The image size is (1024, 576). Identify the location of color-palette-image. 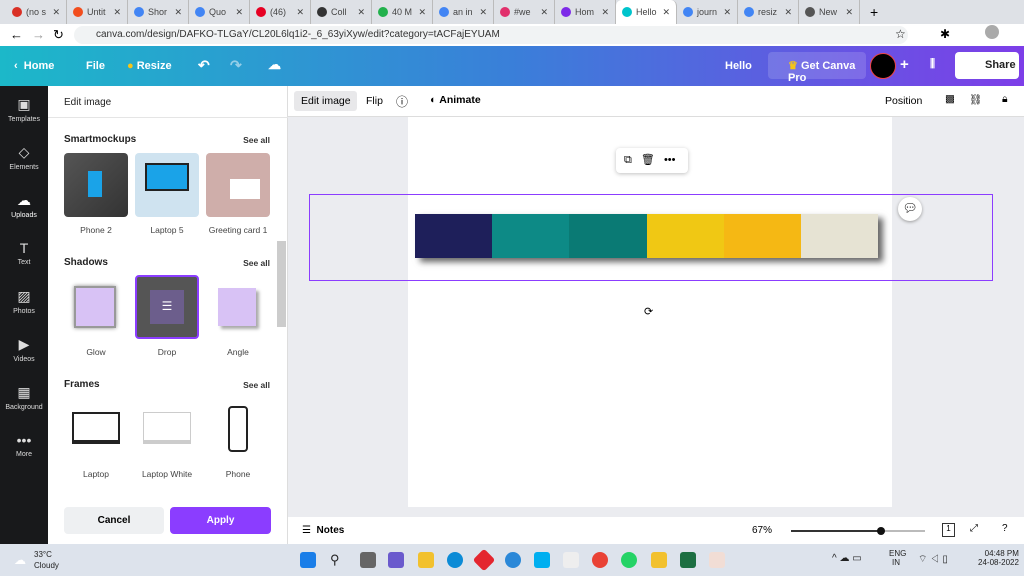
(647, 236).